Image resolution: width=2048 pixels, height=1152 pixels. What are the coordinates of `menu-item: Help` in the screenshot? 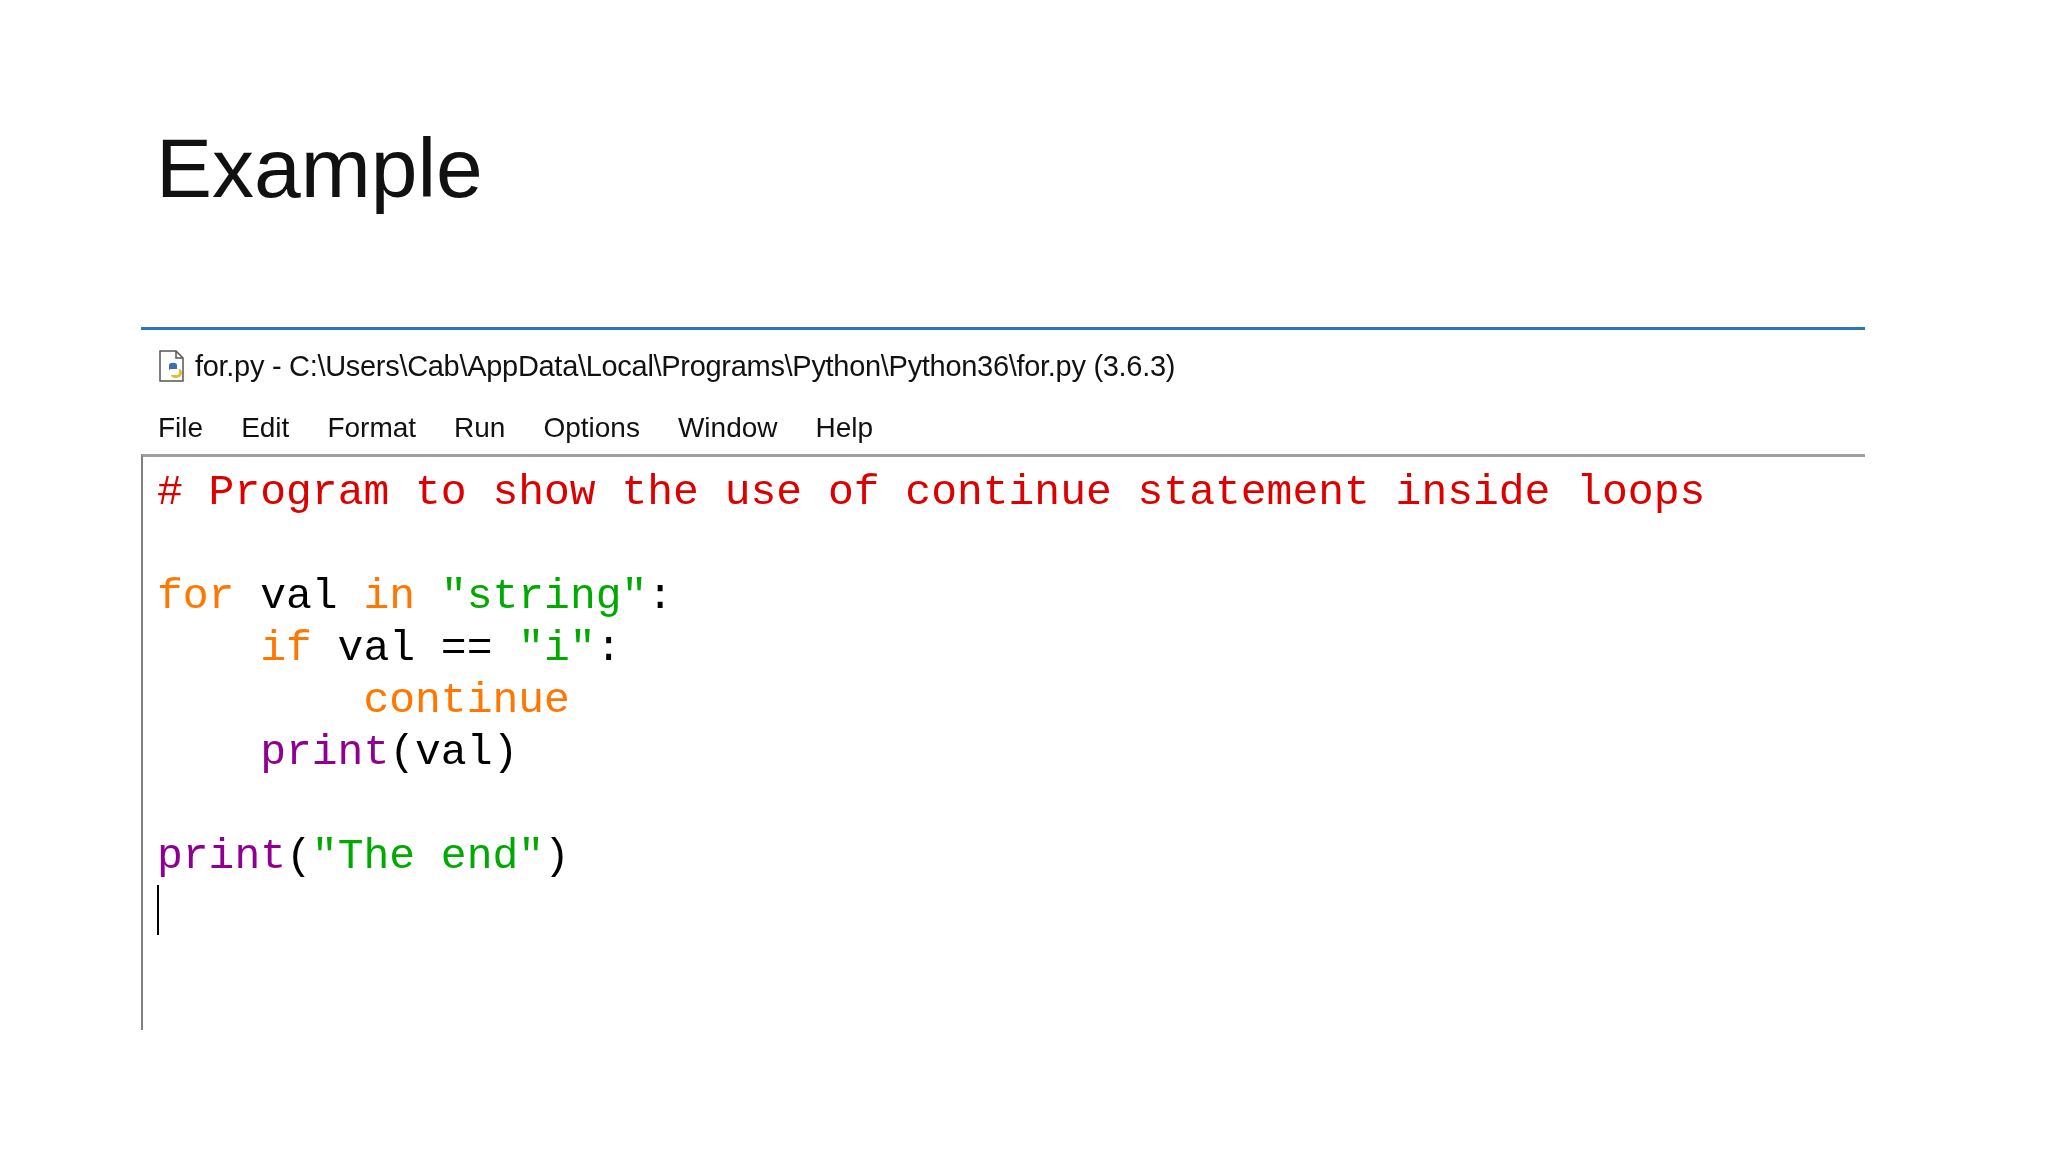 It's located at (844, 428).